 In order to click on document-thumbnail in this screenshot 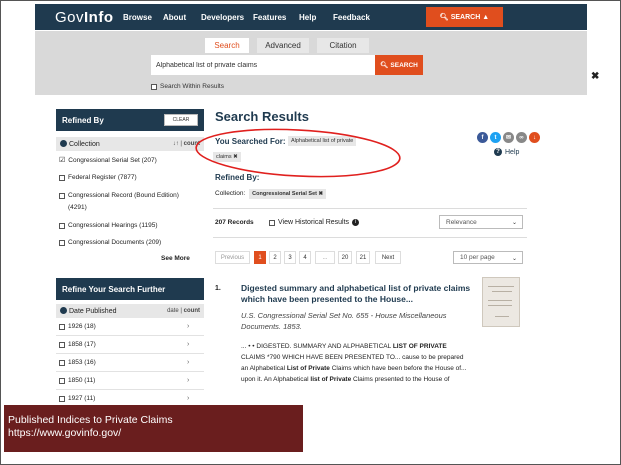, I will do `click(501, 302)`.